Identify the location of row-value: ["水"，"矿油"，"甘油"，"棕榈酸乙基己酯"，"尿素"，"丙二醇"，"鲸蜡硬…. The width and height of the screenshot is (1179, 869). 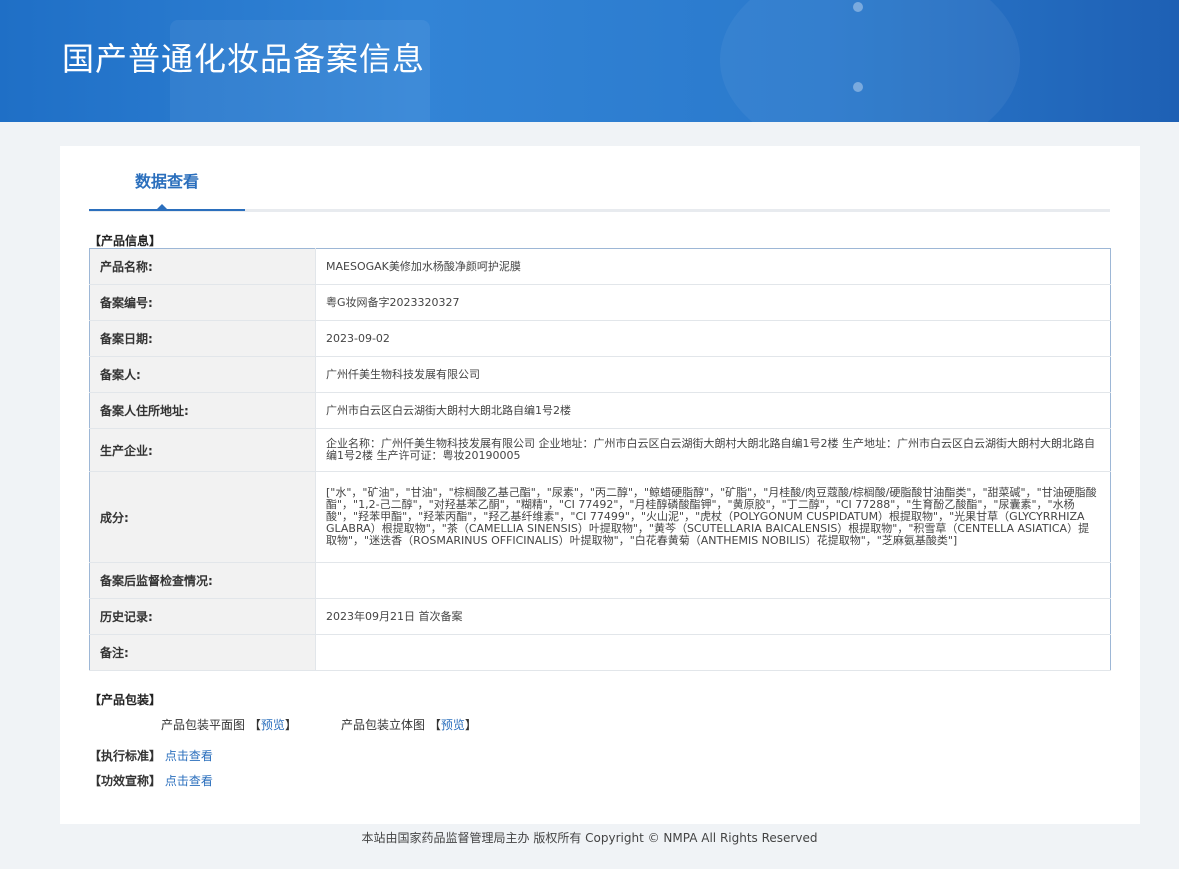
(713, 517).